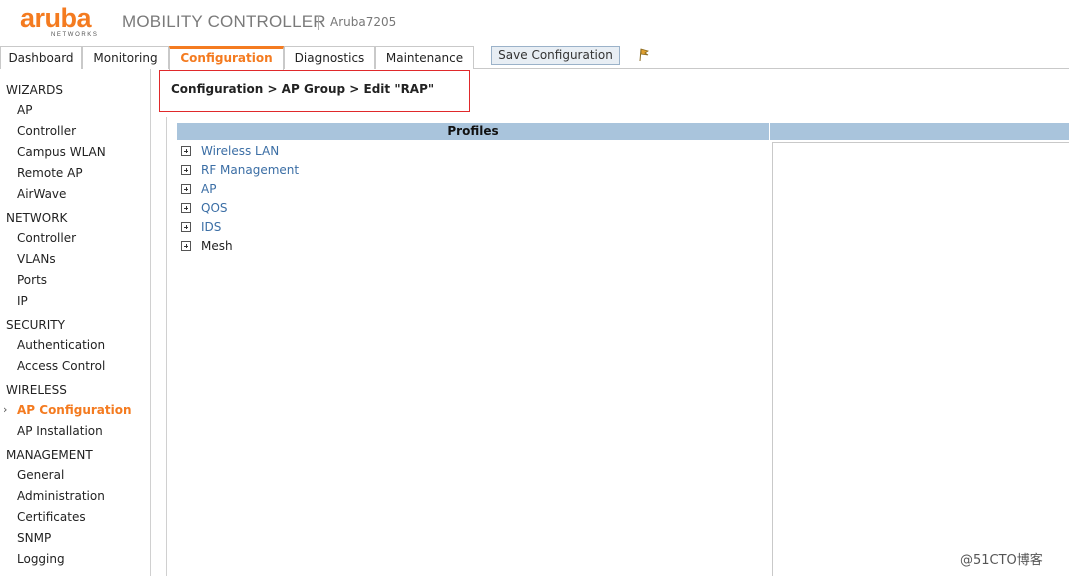 The width and height of the screenshot is (1069, 576). I want to click on sidebar-item-certificates: Certificates, so click(51, 517).